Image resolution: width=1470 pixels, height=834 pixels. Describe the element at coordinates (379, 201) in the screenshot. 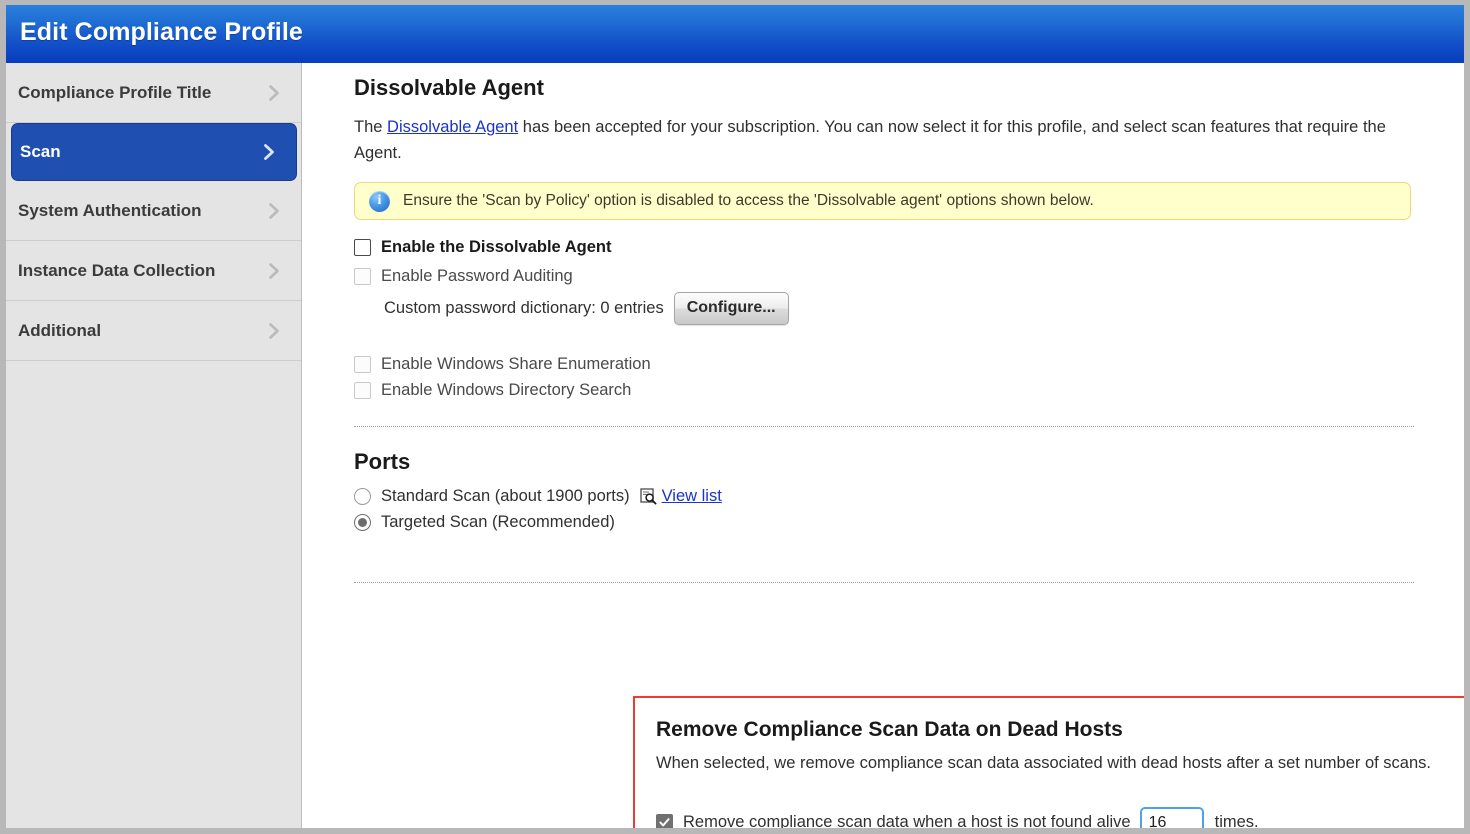

I see `info-icon: i` at that location.